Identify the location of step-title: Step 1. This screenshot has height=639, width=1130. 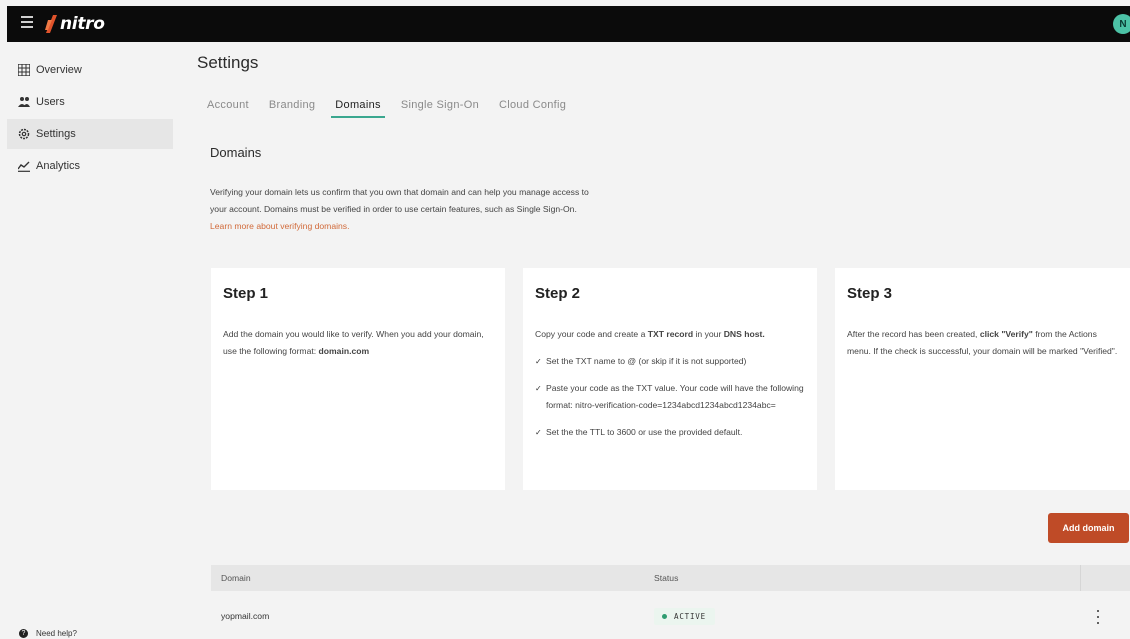
(246, 293).